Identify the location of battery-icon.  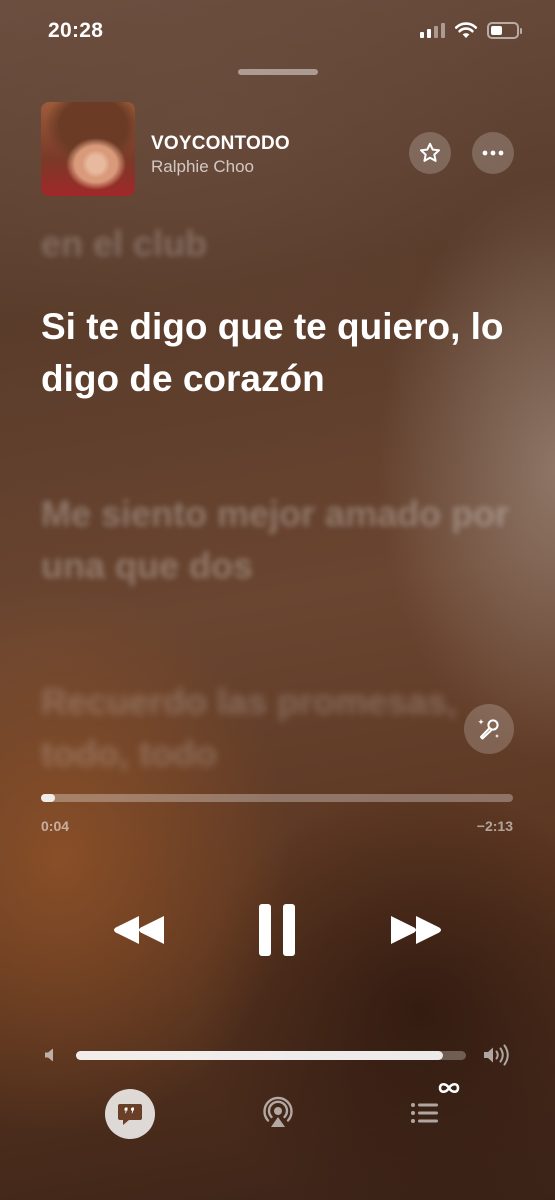
(504, 30).